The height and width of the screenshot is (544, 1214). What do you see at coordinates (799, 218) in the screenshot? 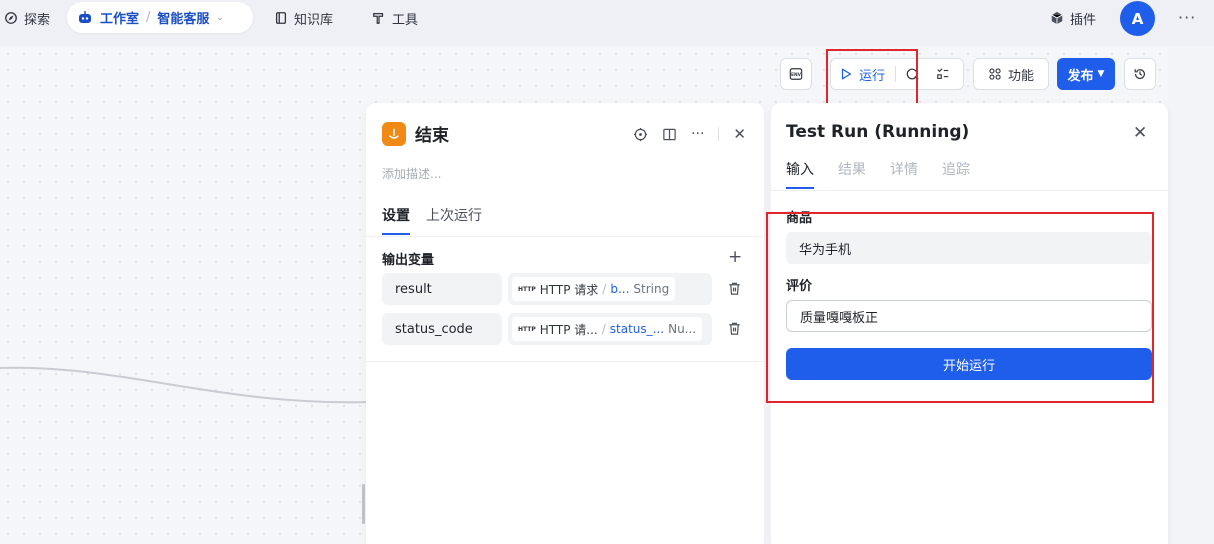
I see `field-label-product: 商品` at bounding box center [799, 218].